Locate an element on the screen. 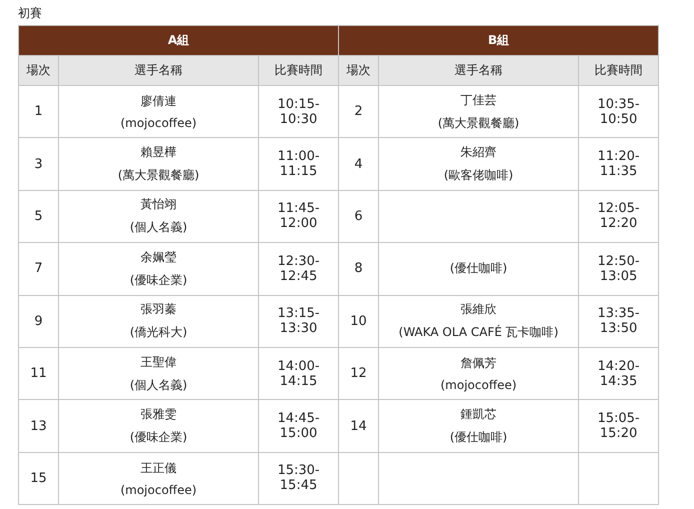 The height and width of the screenshot is (509, 694). match-time: 10:15-10:30 is located at coordinates (298, 111).